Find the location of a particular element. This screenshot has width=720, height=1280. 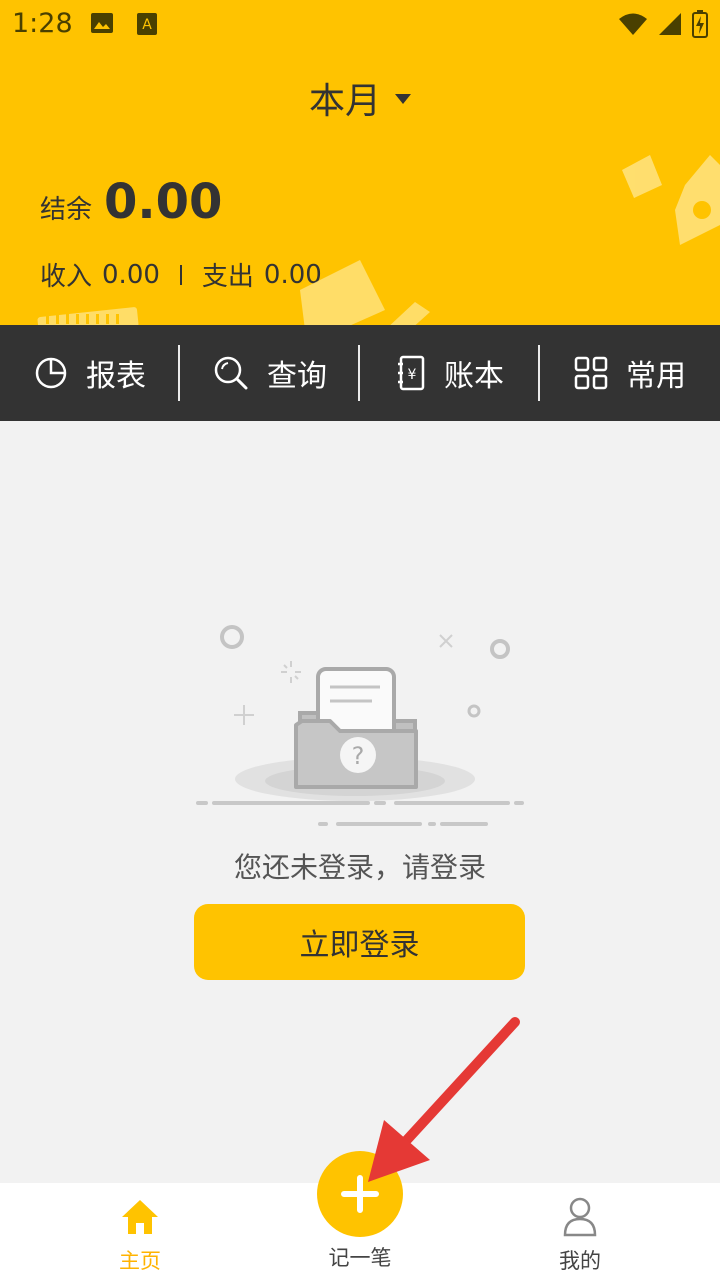

battery-charging-icon is located at coordinates (700, 24).